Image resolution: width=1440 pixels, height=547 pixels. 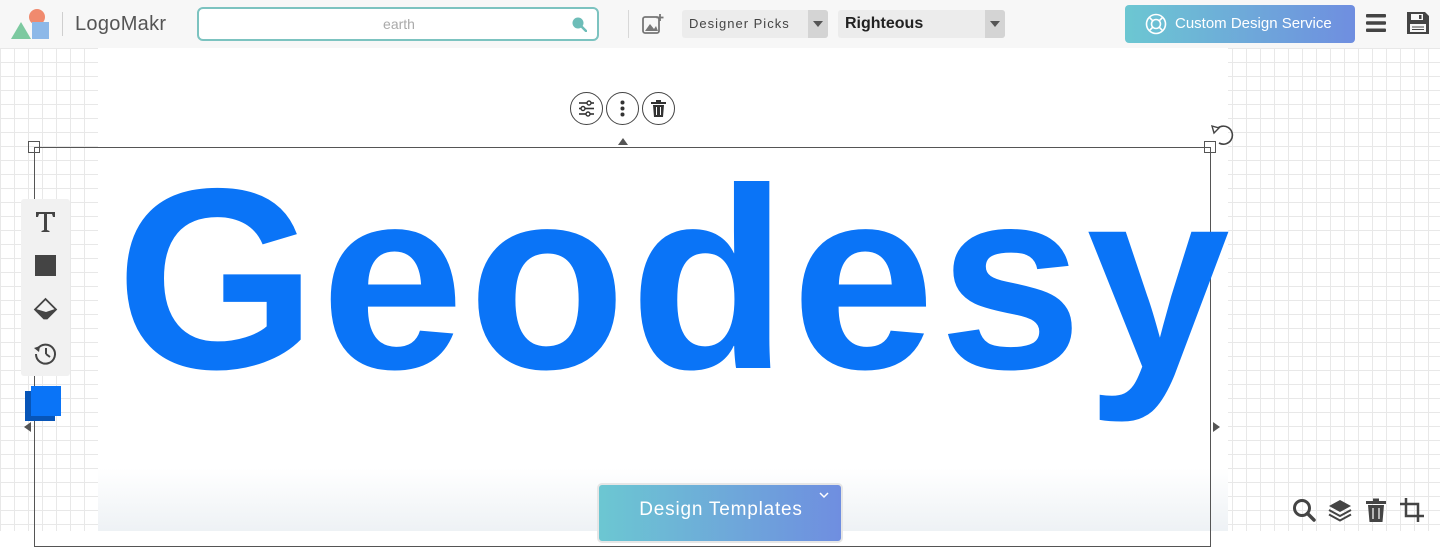 I want to click on resize-handle-right, so click(x=1216, y=427).